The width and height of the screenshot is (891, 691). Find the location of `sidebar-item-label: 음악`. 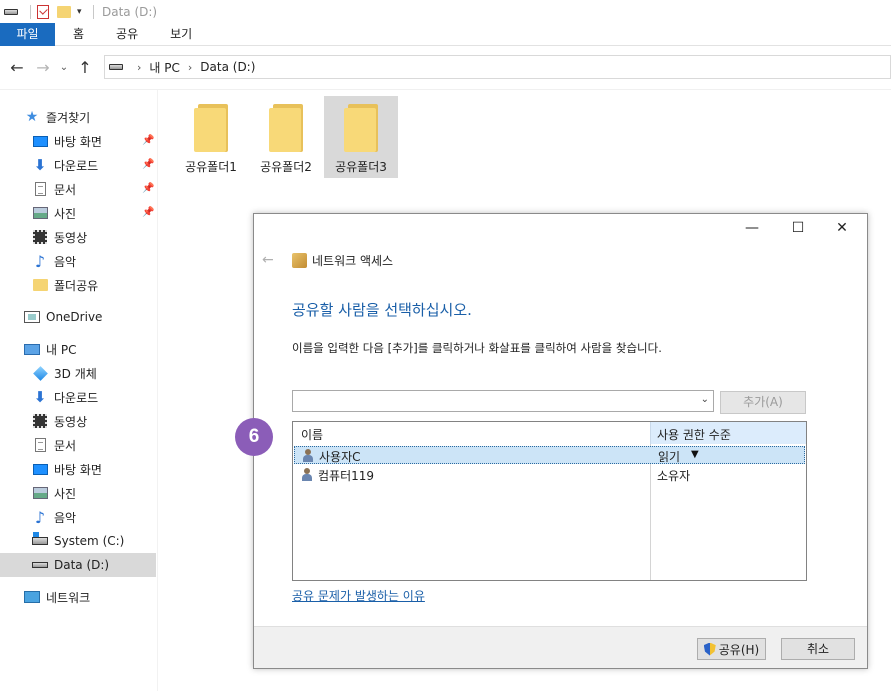

sidebar-item-label: 음악 is located at coordinates (65, 261).